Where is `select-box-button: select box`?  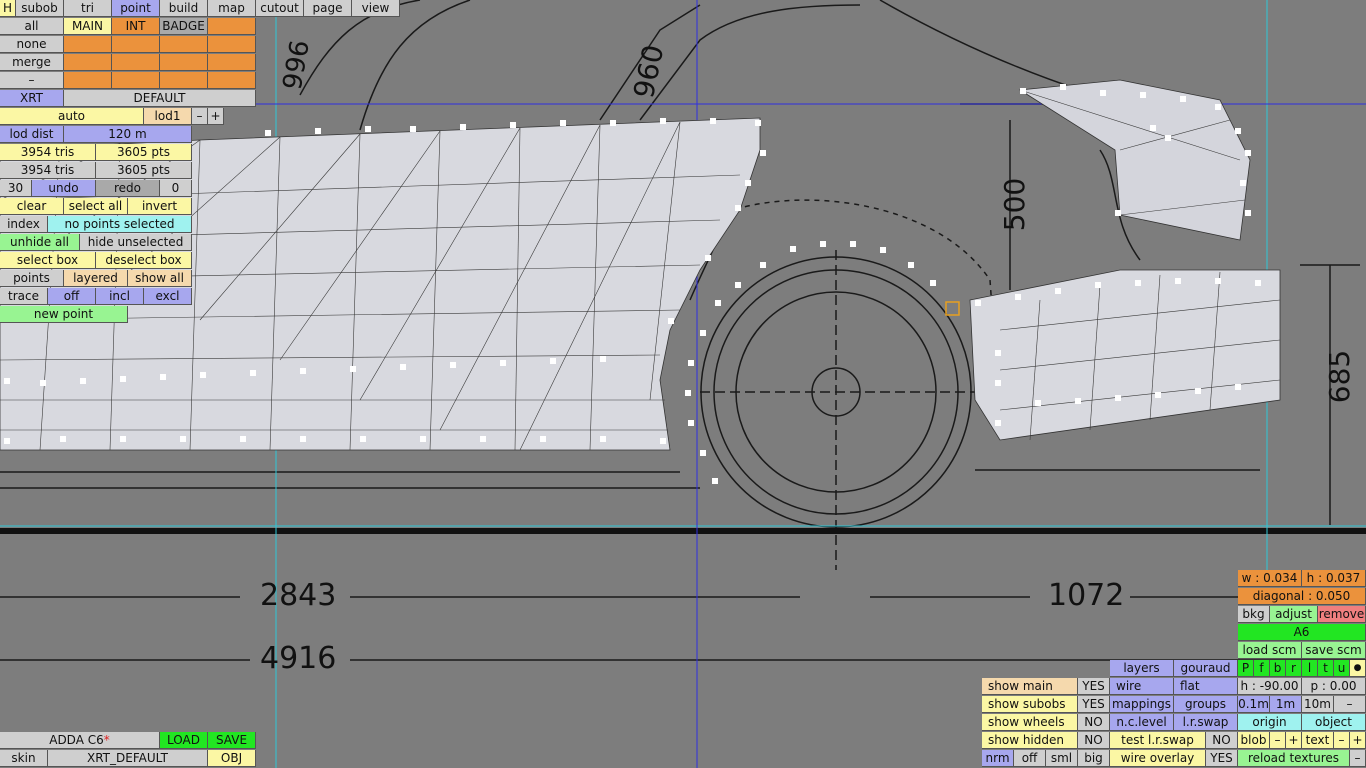 select-box-button: select box is located at coordinates (48, 260).